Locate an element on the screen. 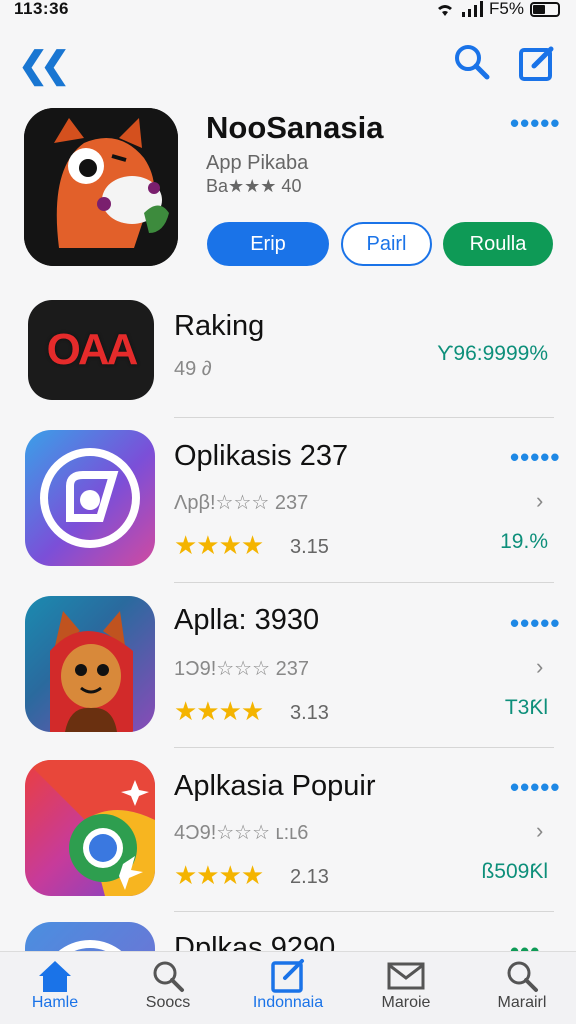  app-value: Ƴ96:9999% is located at coordinates (492, 353).